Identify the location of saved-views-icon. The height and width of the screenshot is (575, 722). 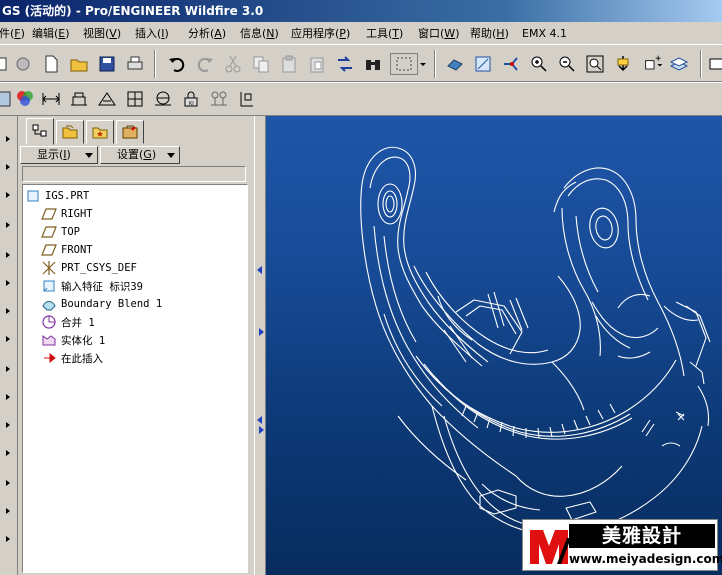
(654, 62).